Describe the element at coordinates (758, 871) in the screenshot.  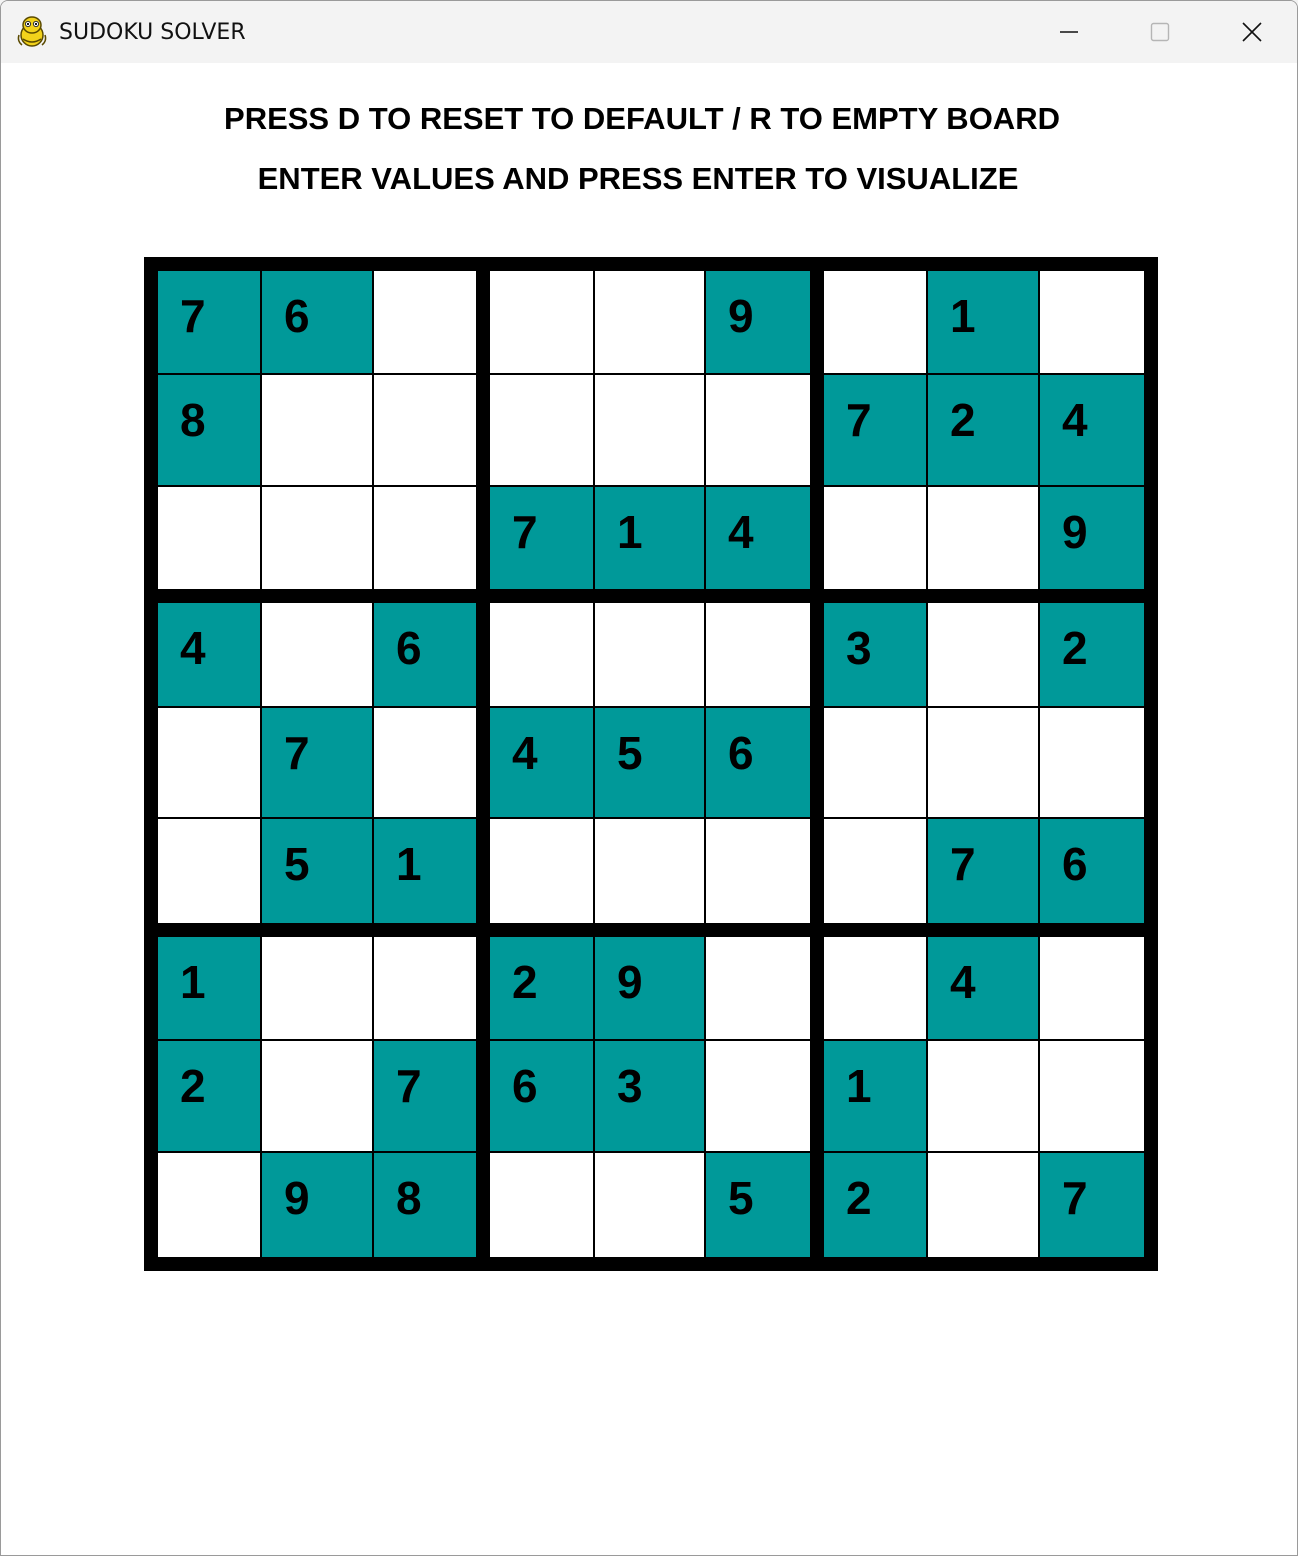
I see `sudoku-cell-r6-c6` at that location.